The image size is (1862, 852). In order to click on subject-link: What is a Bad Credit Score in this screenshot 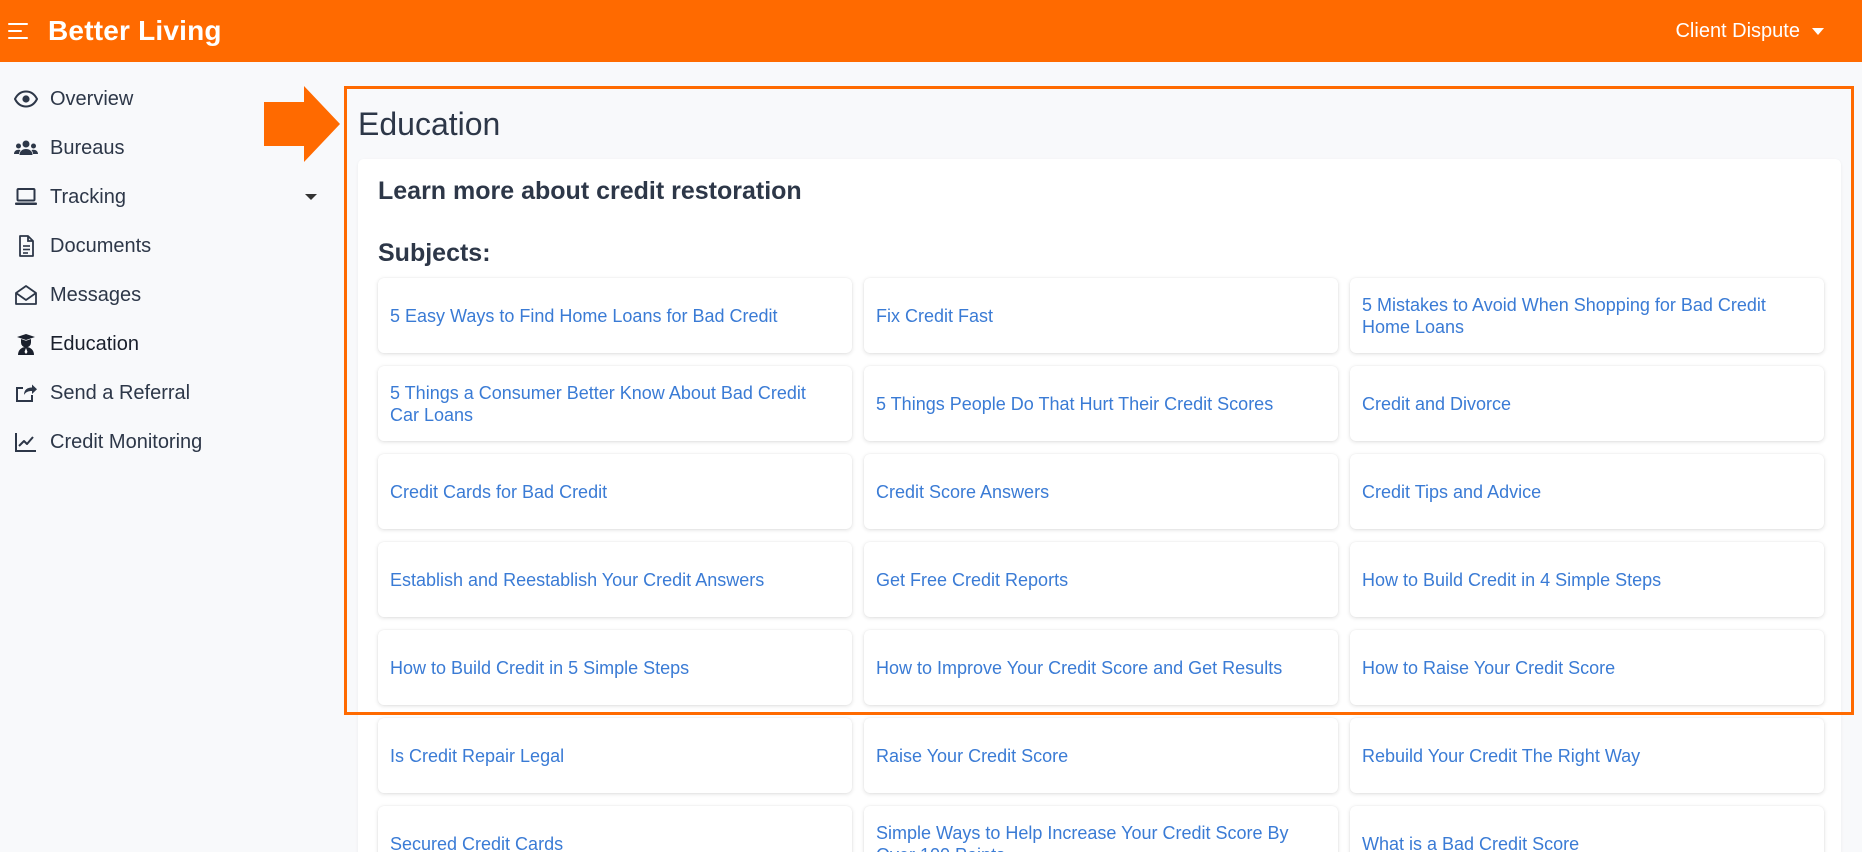, I will do `click(1587, 829)`.